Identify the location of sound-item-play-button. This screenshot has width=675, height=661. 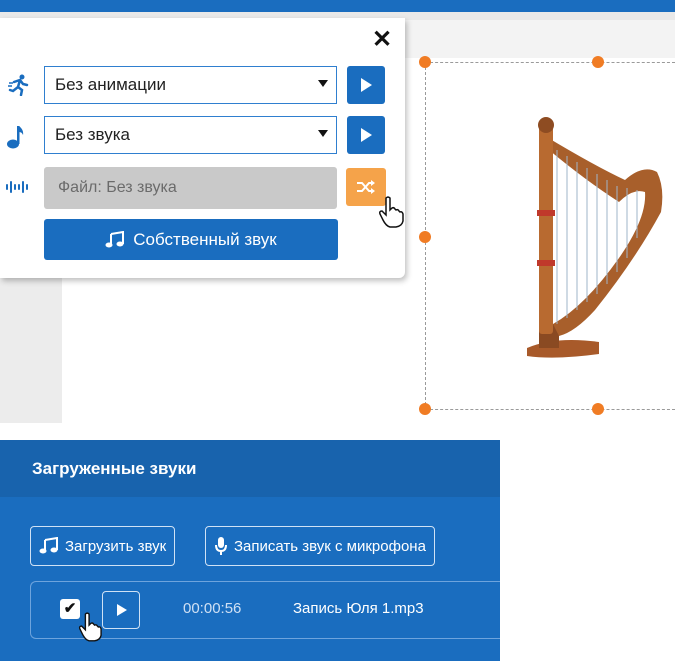
(121, 610).